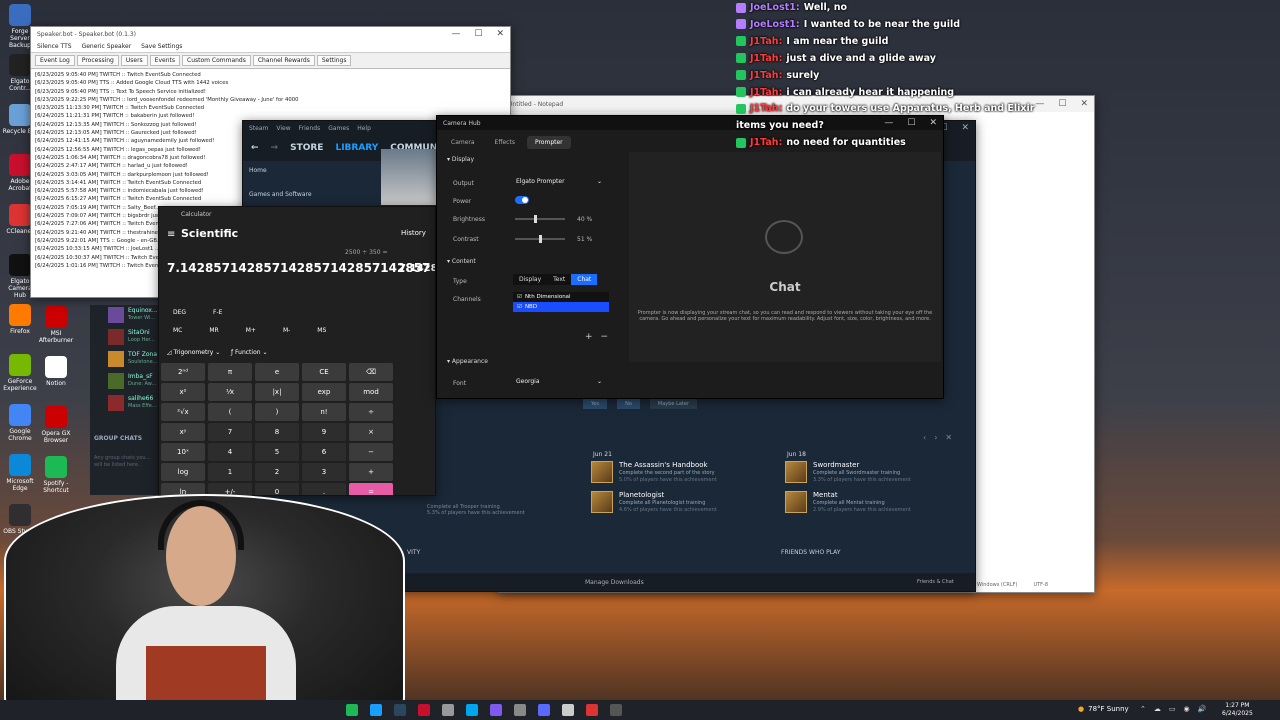  Describe the element at coordinates (20, 473) in the screenshot. I see `desktop-icon: Microsoft Edge` at that location.